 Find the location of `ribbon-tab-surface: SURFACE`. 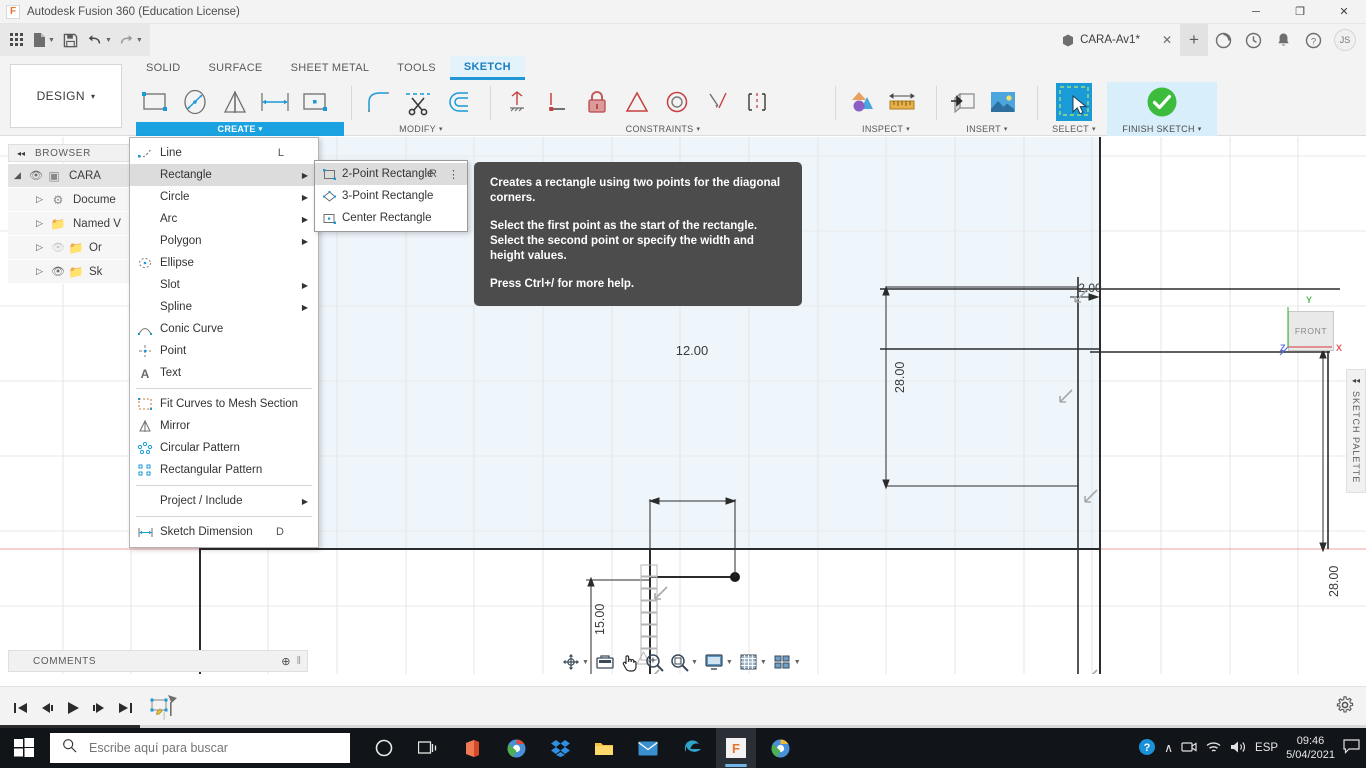

ribbon-tab-surface: SURFACE is located at coordinates (236, 68).